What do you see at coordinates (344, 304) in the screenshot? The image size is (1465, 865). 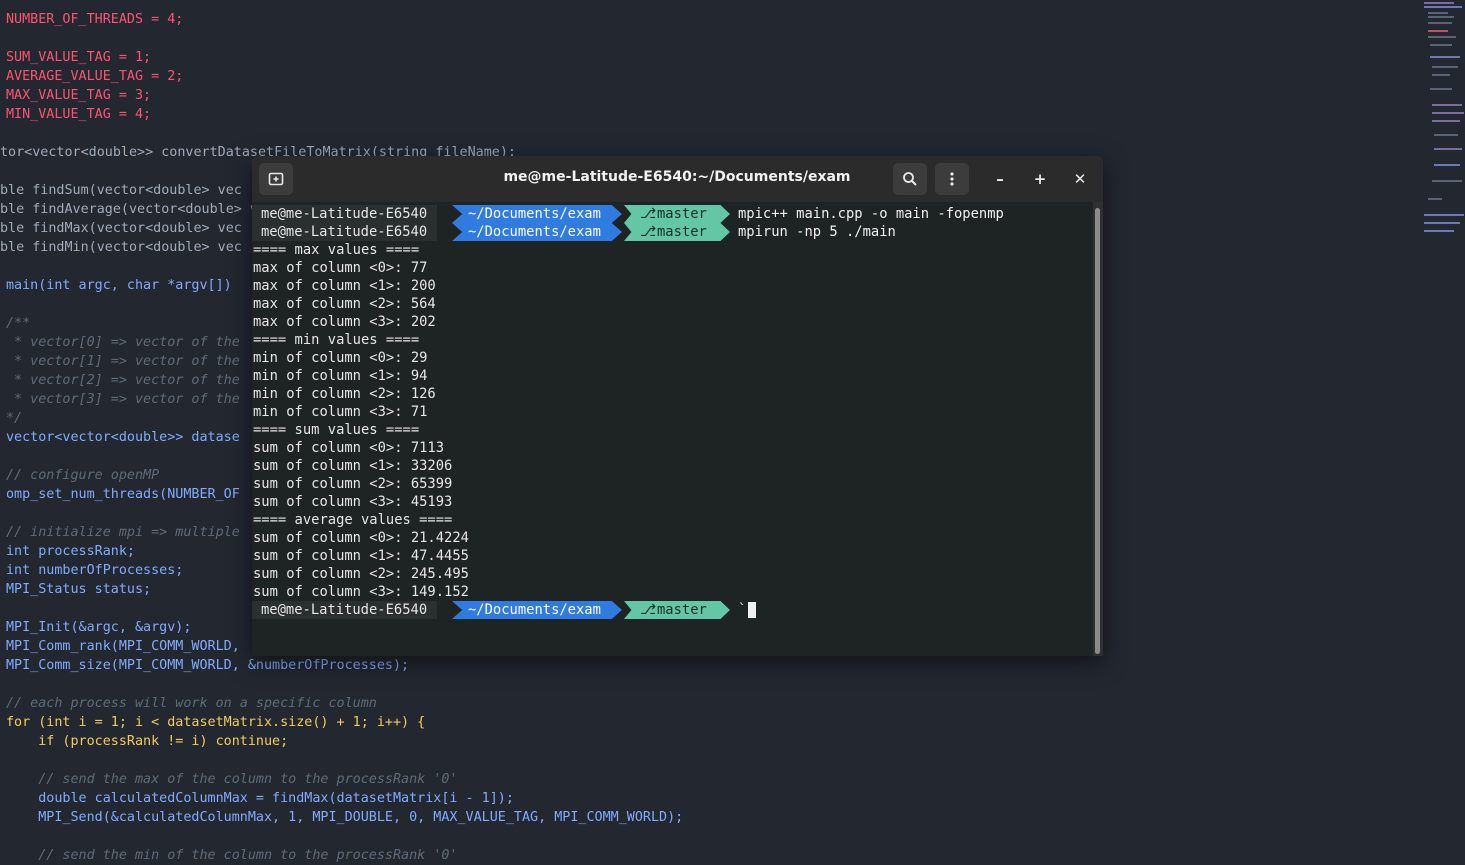 I see `output-line: max of column <2>: 564` at bounding box center [344, 304].